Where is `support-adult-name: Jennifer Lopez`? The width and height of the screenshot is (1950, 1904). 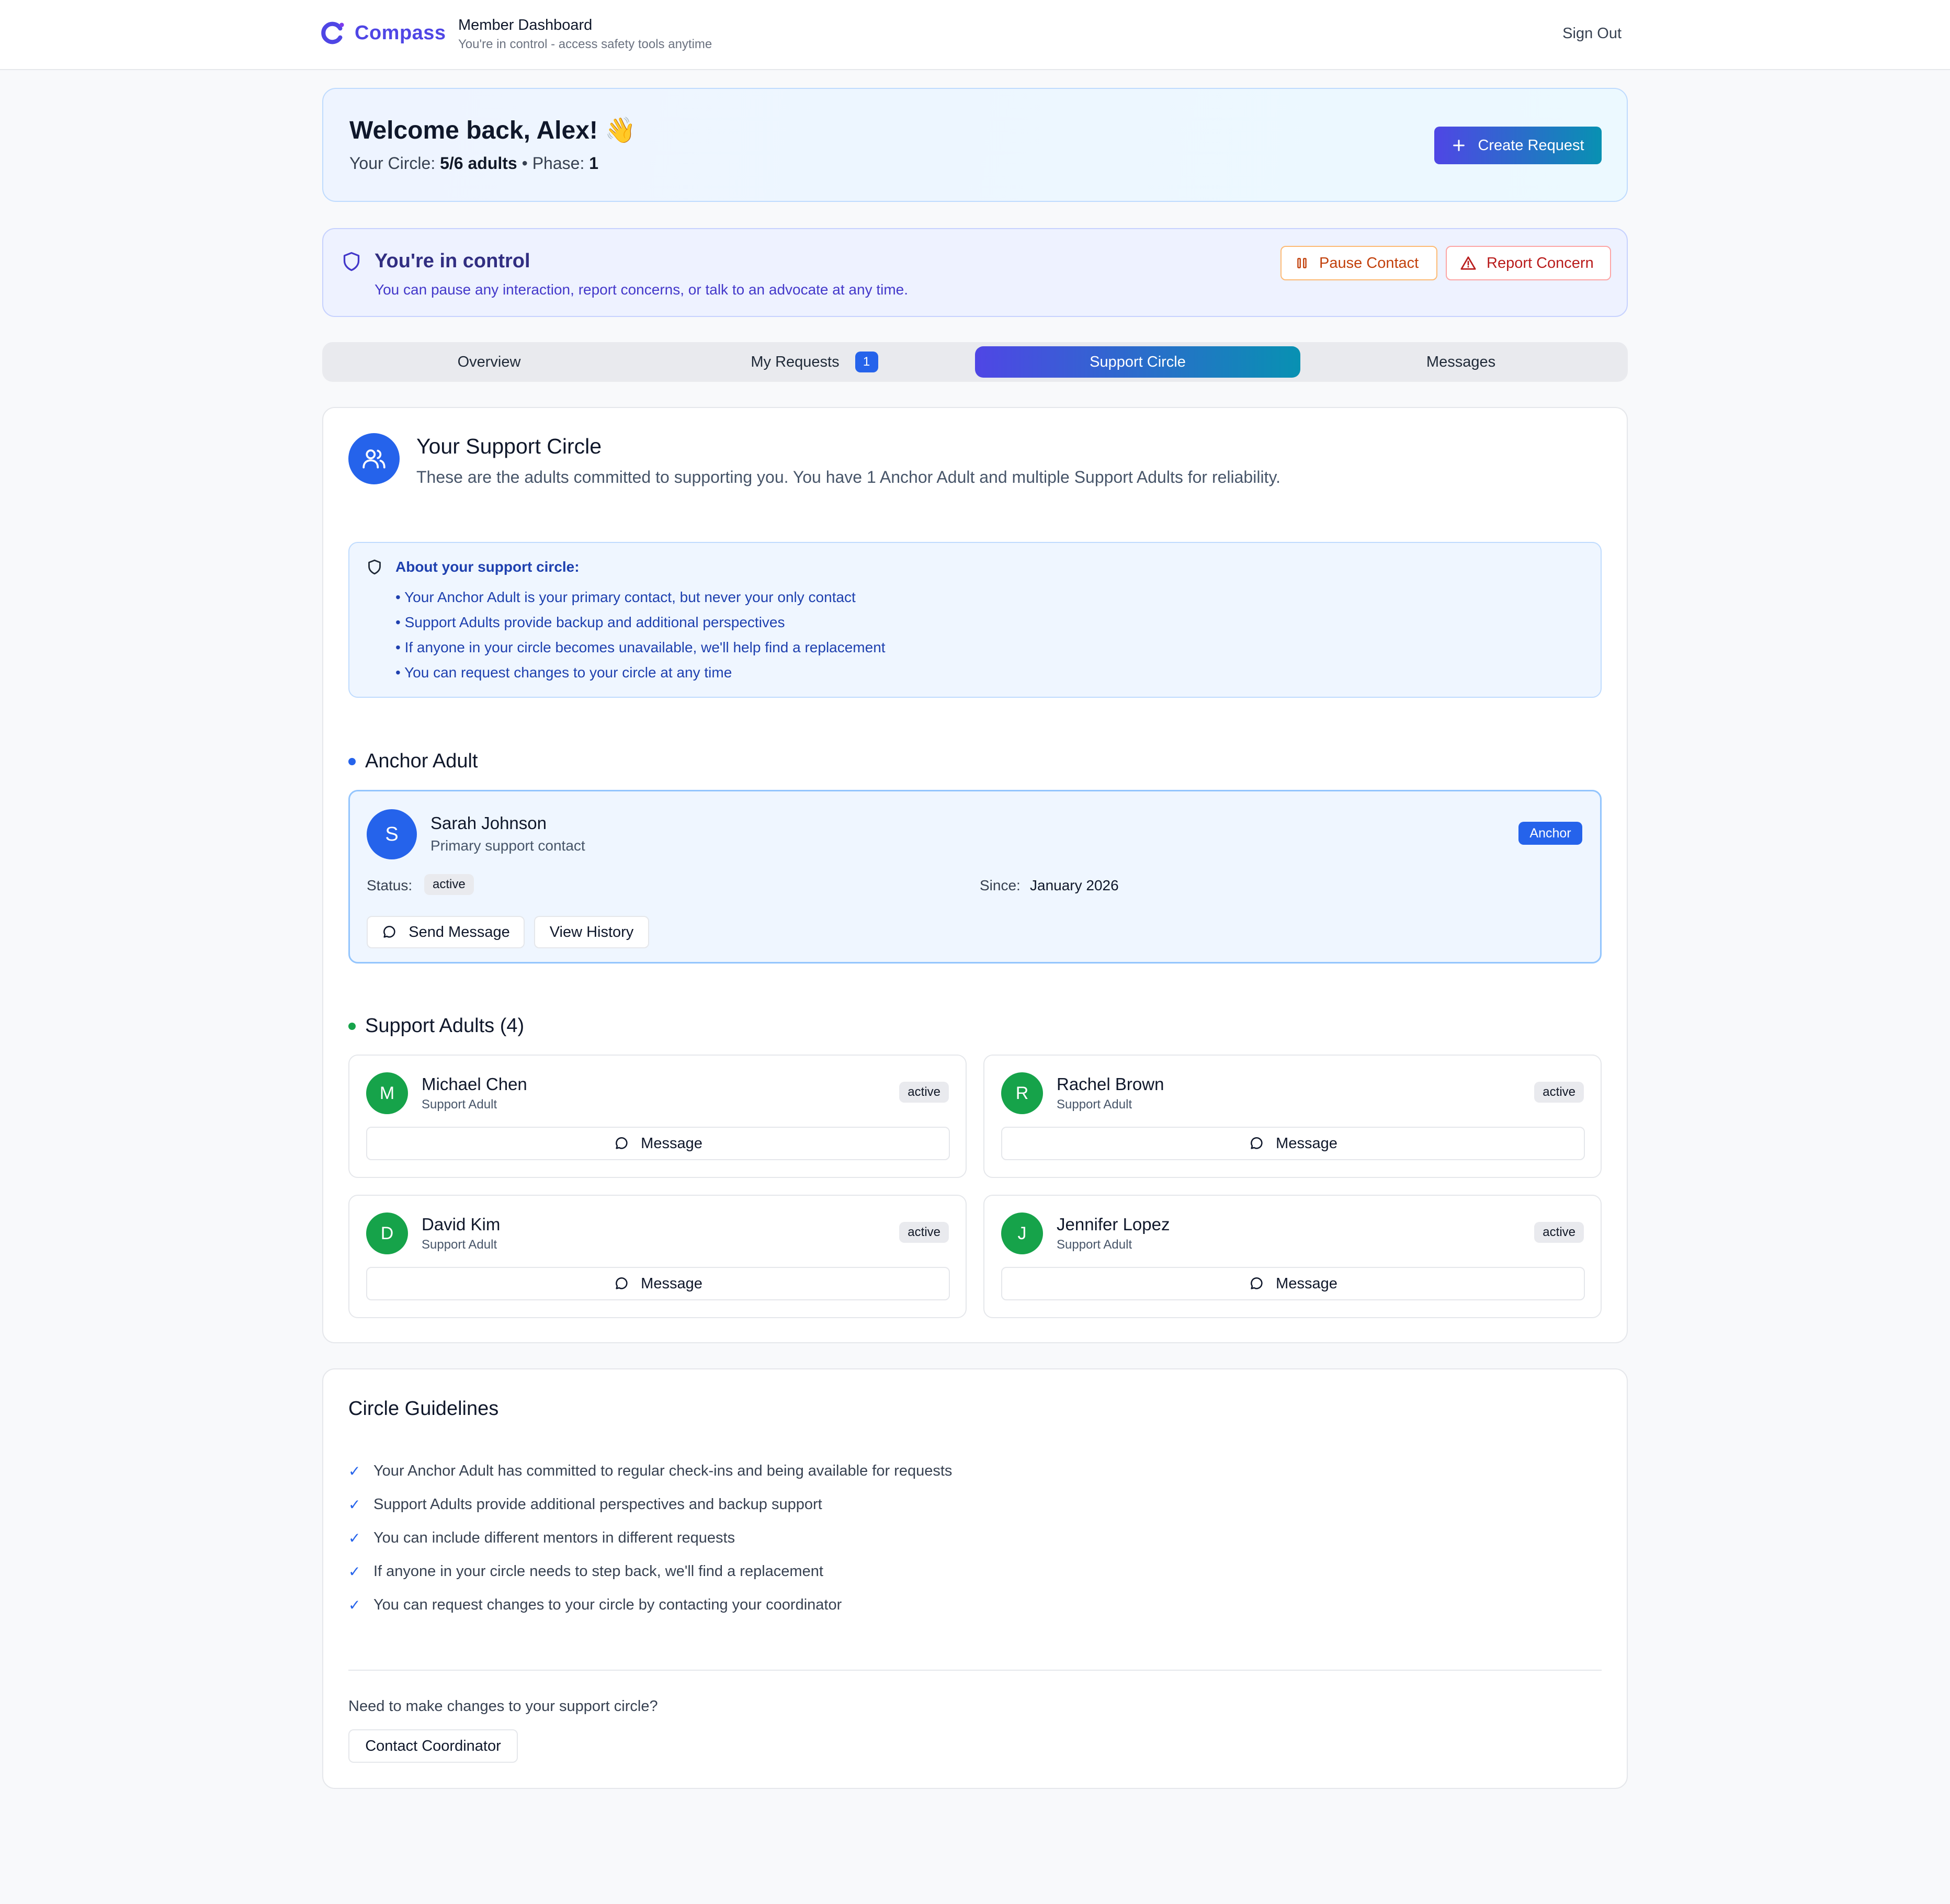
support-adult-name: Jennifer Lopez is located at coordinates (1113, 1225).